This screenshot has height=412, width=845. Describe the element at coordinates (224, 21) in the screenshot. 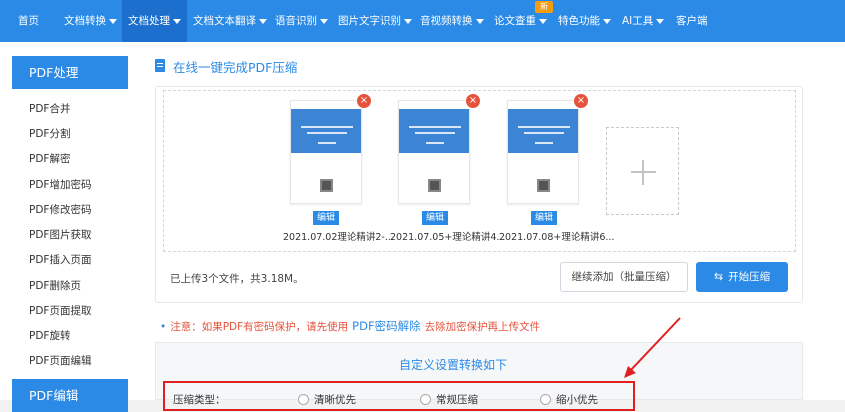

I see `nav-doc-translate-label: 文档文本翻译` at that location.